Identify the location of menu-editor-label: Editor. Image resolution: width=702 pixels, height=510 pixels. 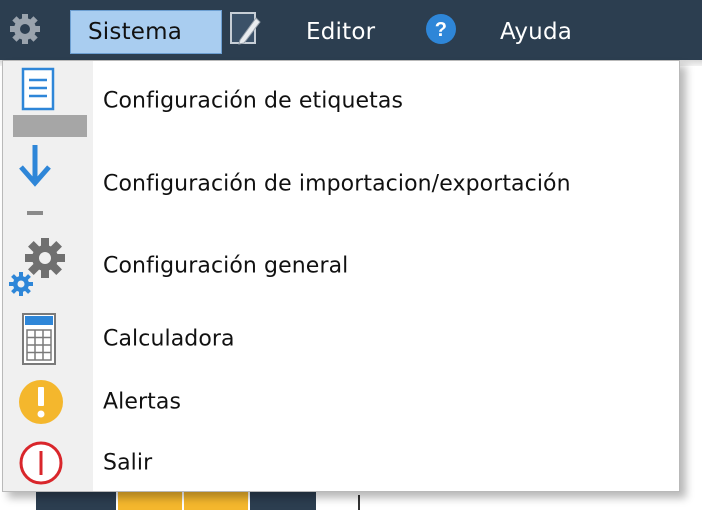
(341, 32).